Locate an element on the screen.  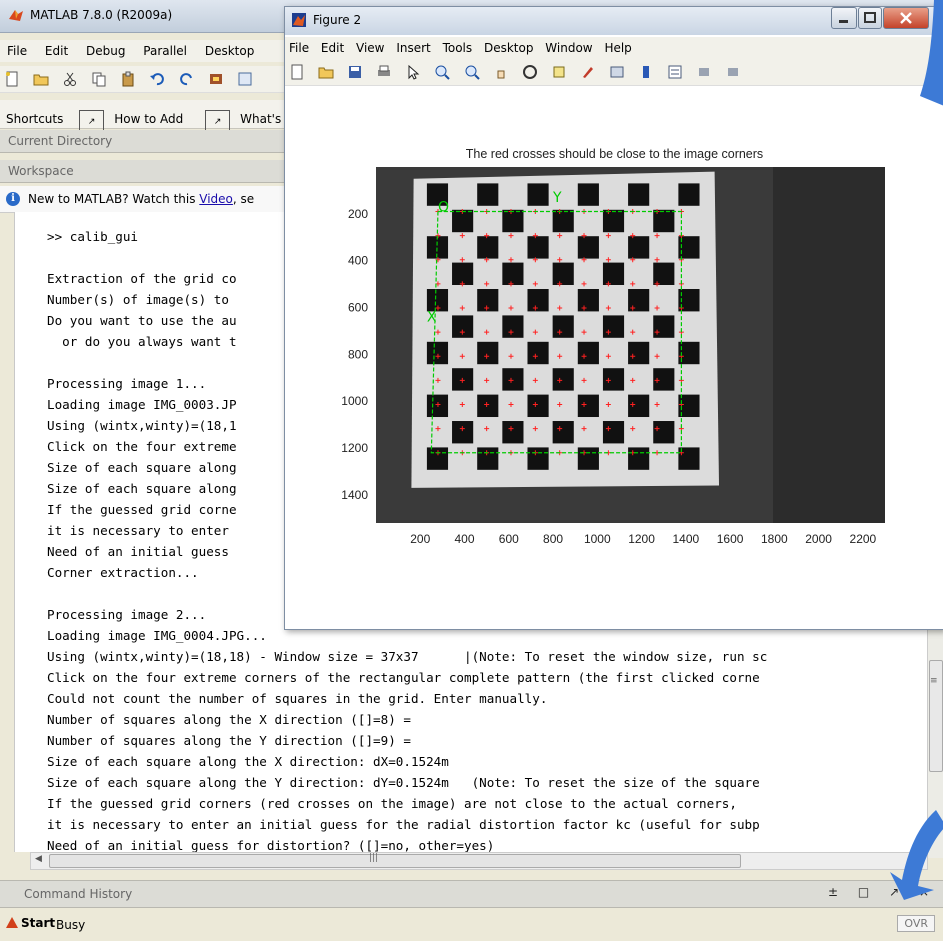
simulink-icon is located at coordinates (216, 79).